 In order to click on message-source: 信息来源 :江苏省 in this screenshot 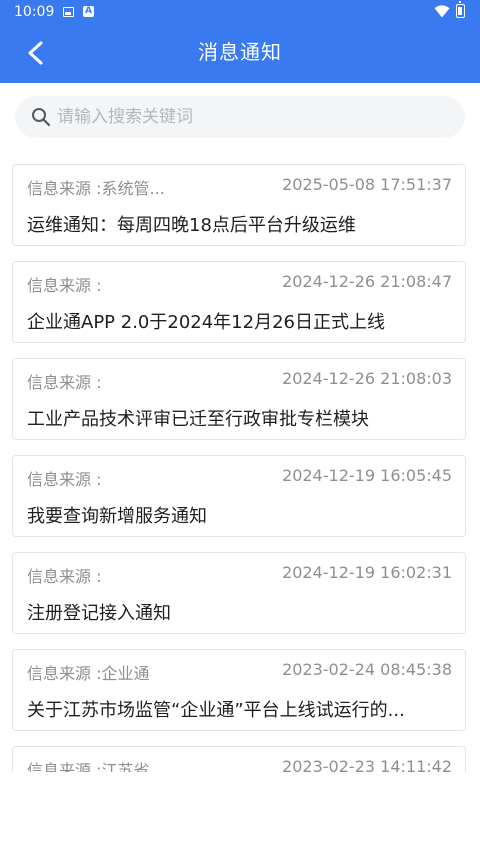, I will do `click(88, 766)`.